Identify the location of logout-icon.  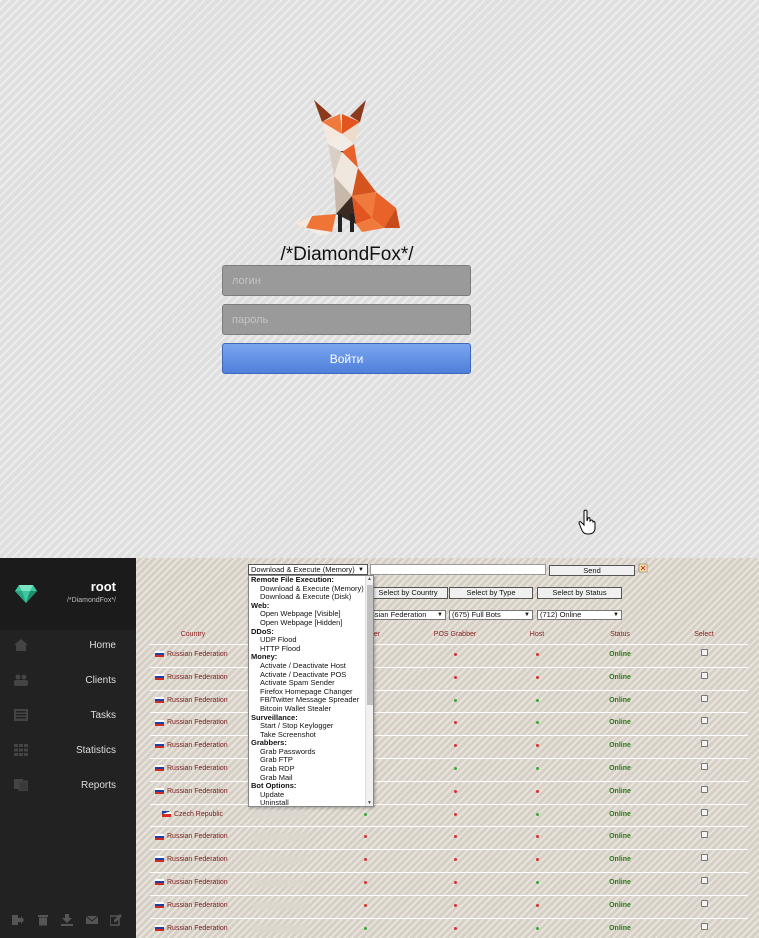
(18, 920).